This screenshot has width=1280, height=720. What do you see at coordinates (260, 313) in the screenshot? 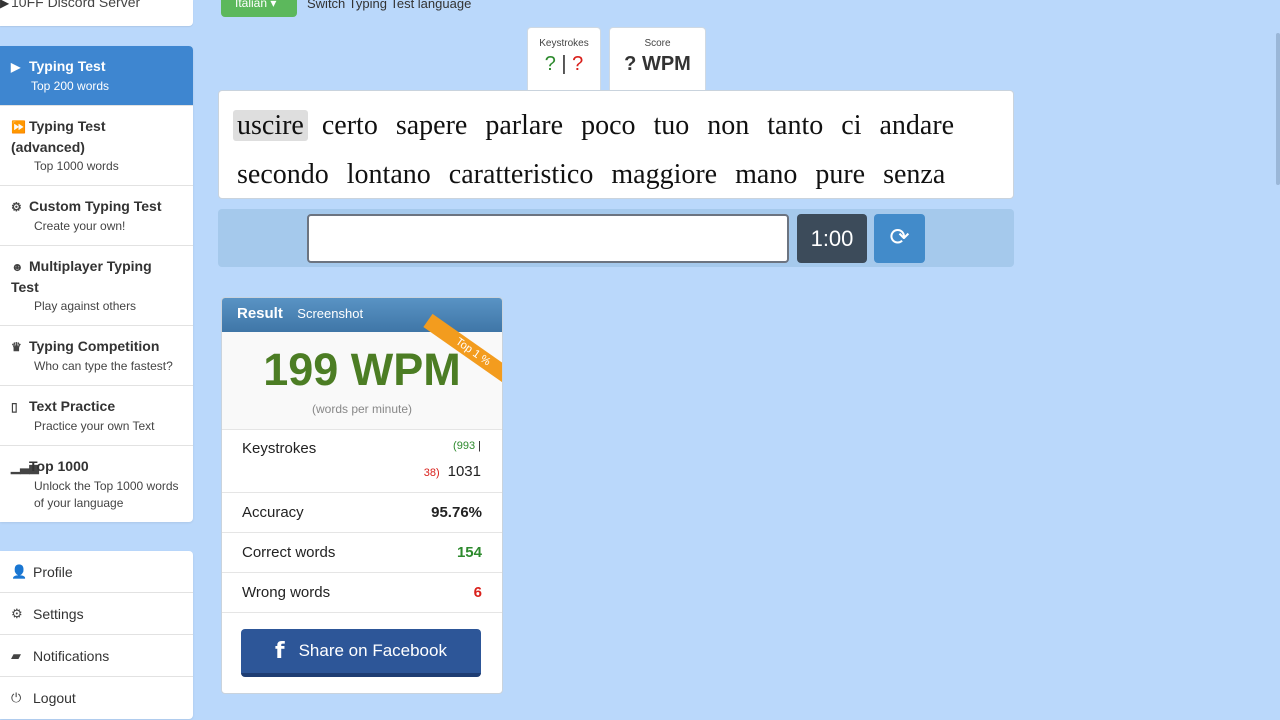
I see `result-title: Result` at bounding box center [260, 313].